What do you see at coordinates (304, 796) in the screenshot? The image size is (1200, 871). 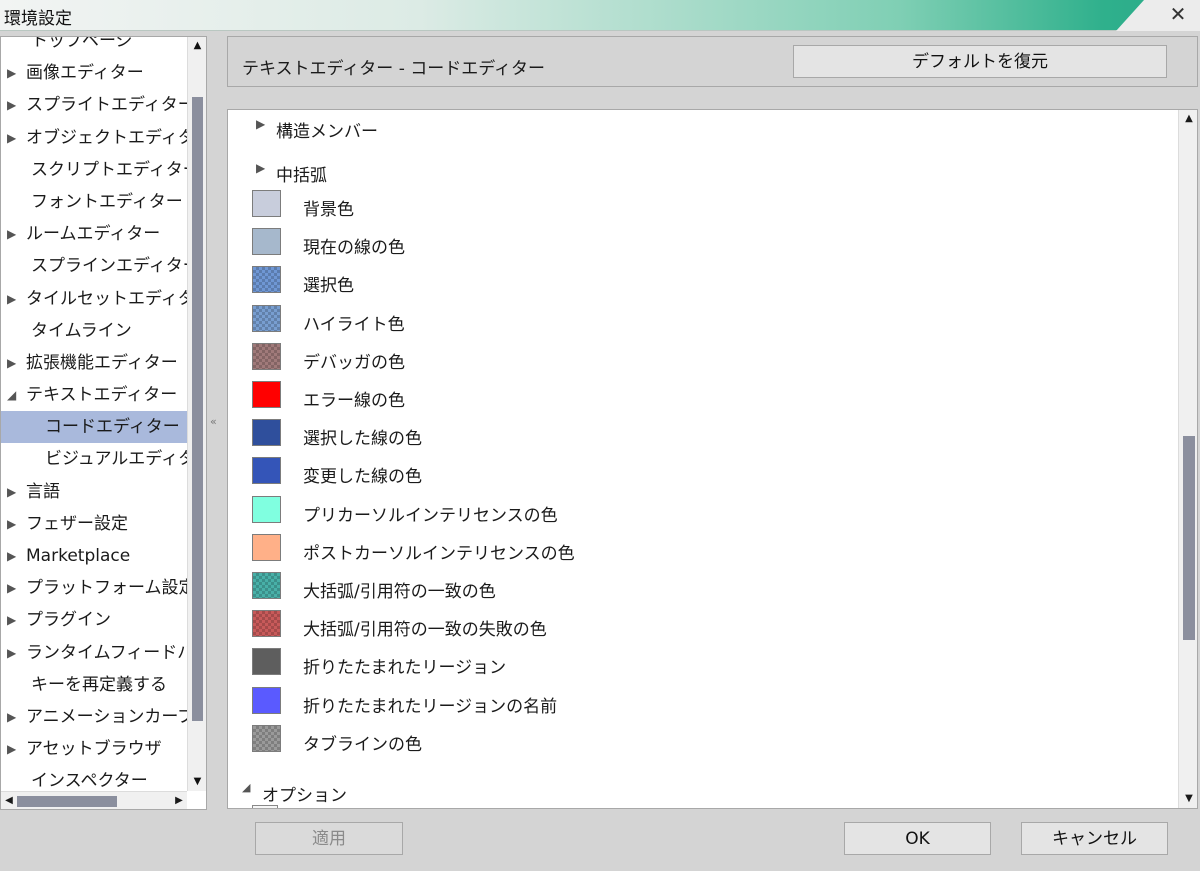 I see `section-label: オプション` at bounding box center [304, 796].